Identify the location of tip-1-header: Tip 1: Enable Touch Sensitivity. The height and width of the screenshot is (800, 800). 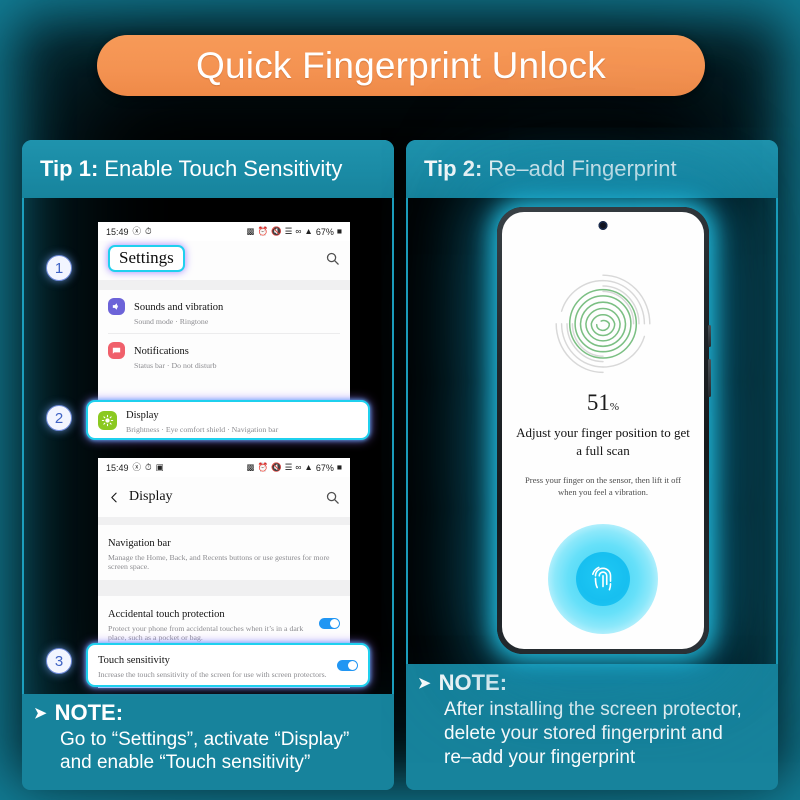
(208, 169).